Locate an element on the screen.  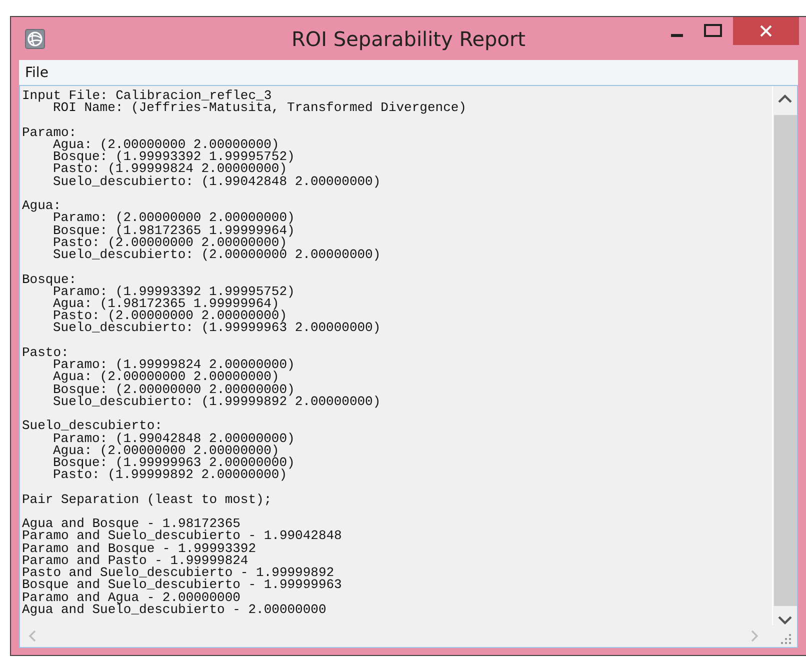
section-heading: Agua: is located at coordinates (42, 206).